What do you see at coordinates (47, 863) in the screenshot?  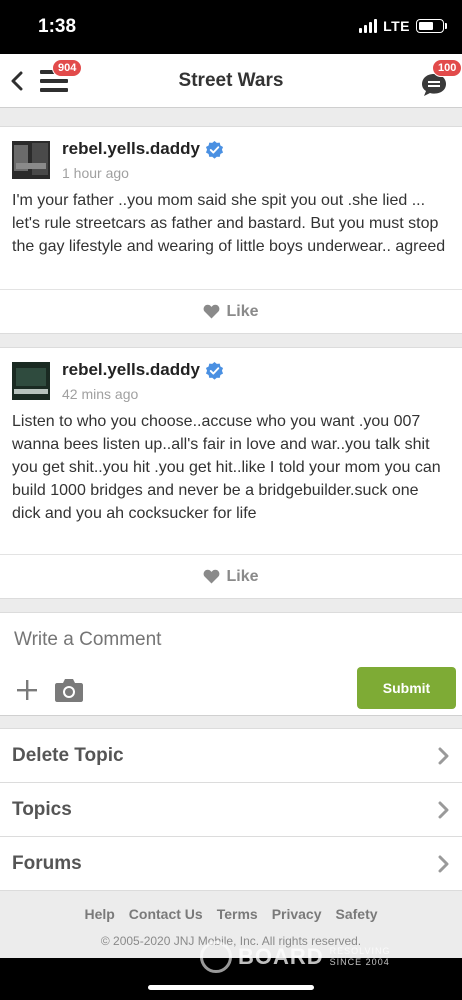 I see `link-label: Forums` at bounding box center [47, 863].